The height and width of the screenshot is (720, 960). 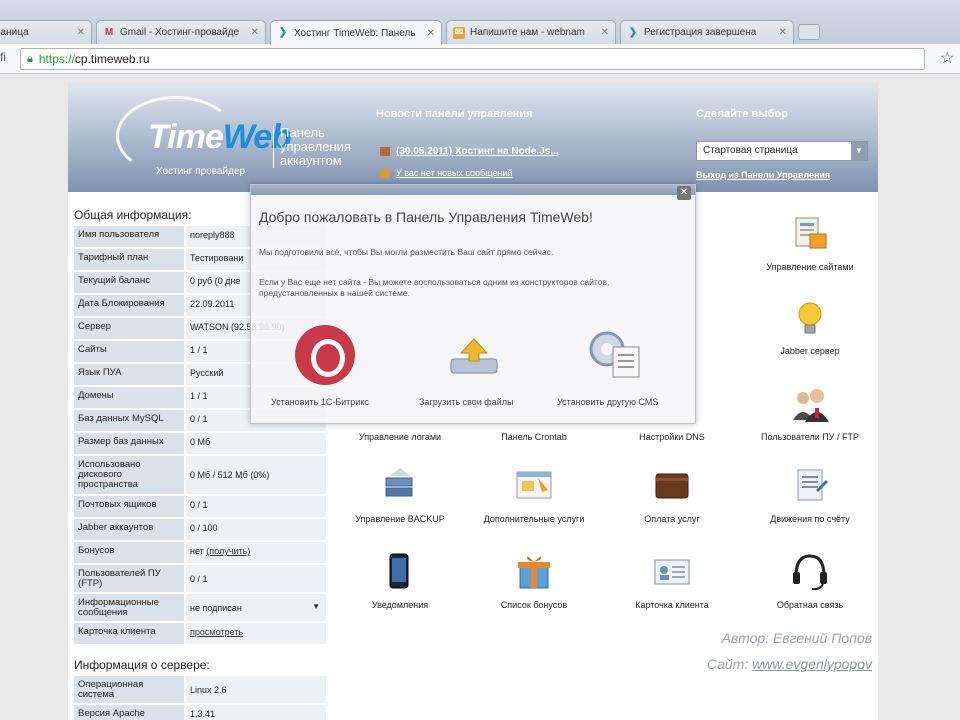 I want to click on users-icon, so click(x=811, y=405).